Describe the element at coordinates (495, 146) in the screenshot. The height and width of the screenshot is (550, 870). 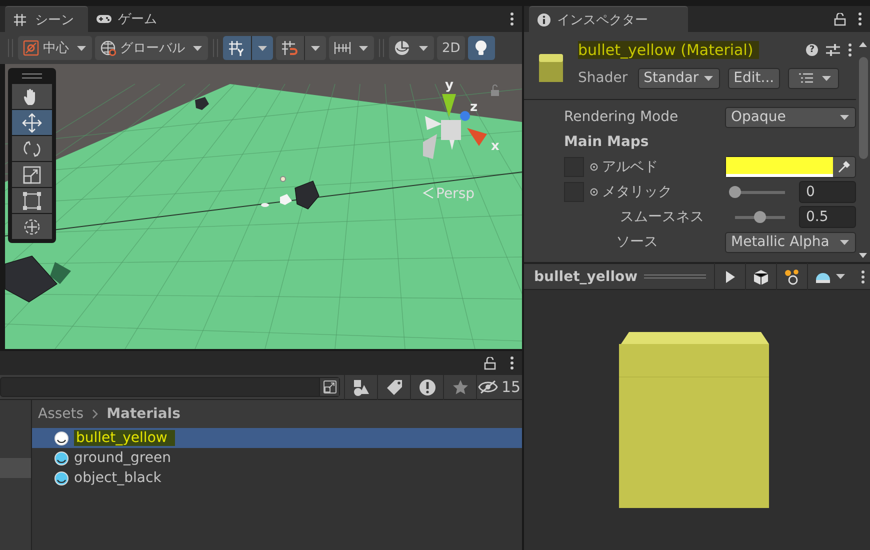
I see `axis-label: x` at that location.